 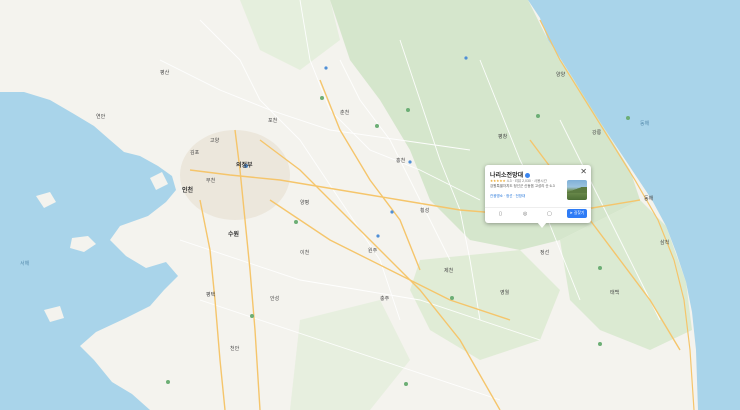 What do you see at coordinates (664, 243) in the screenshot?
I see `place-label: 삼척` at bounding box center [664, 243].